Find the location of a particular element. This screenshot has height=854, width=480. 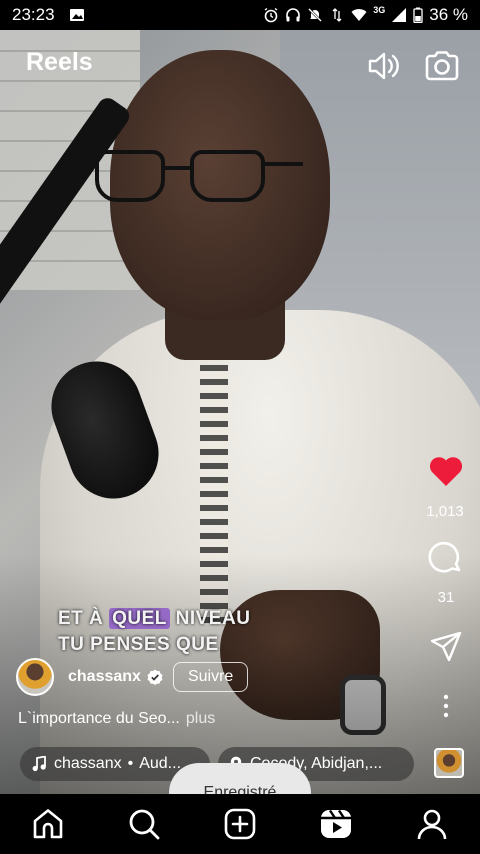

like-count: 1,013 is located at coordinates (445, 511).